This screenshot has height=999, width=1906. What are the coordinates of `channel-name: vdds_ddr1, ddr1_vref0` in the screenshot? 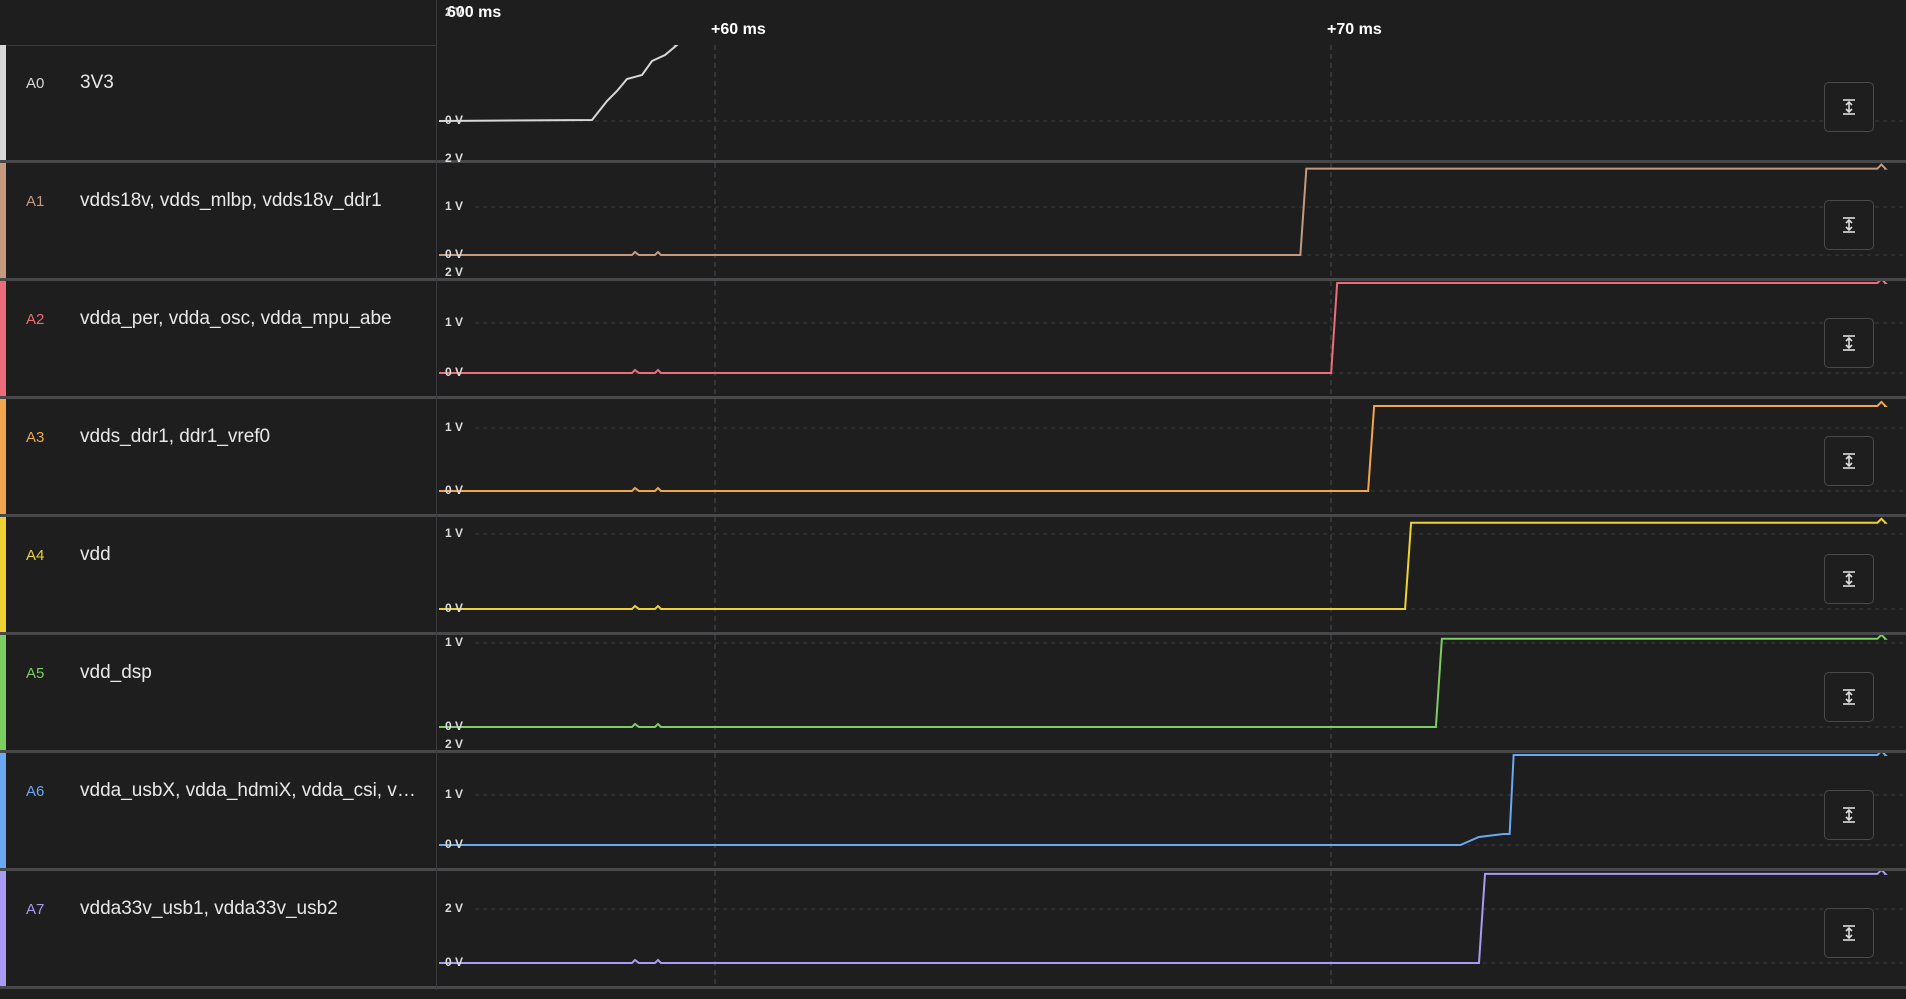 It's located at (175, 437).